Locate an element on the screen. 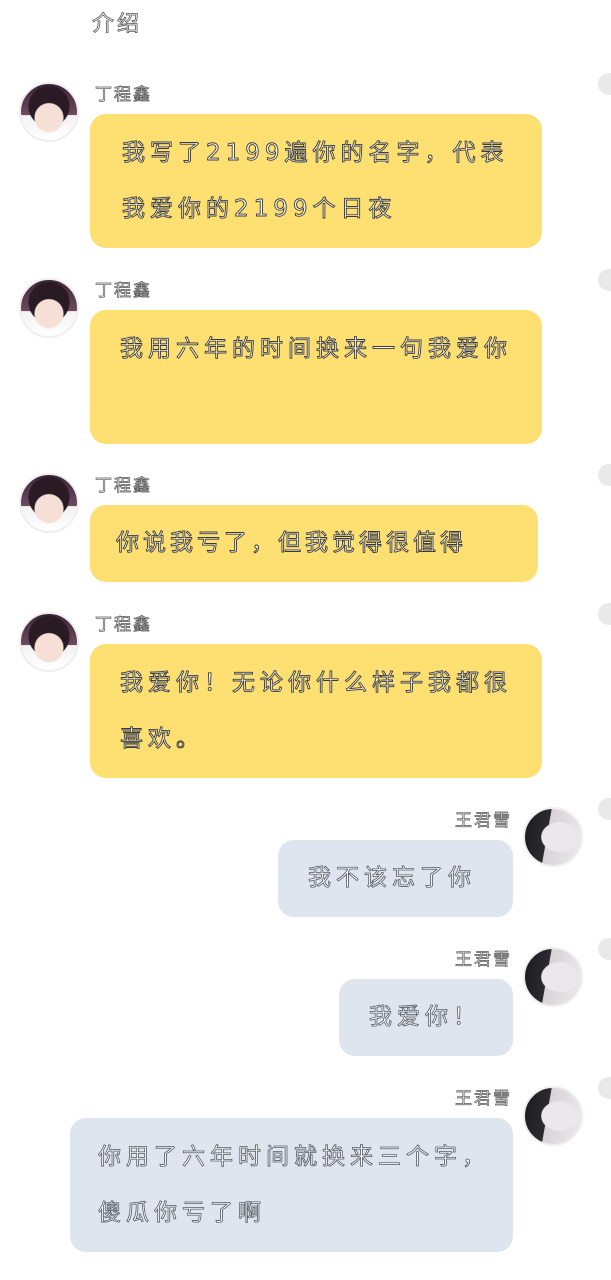 The width and height of the screenshot is (611, 1280). message-bubble: 我爱你！无论你什么样子我都很喜欢。 is located at coordinates (316, 711).